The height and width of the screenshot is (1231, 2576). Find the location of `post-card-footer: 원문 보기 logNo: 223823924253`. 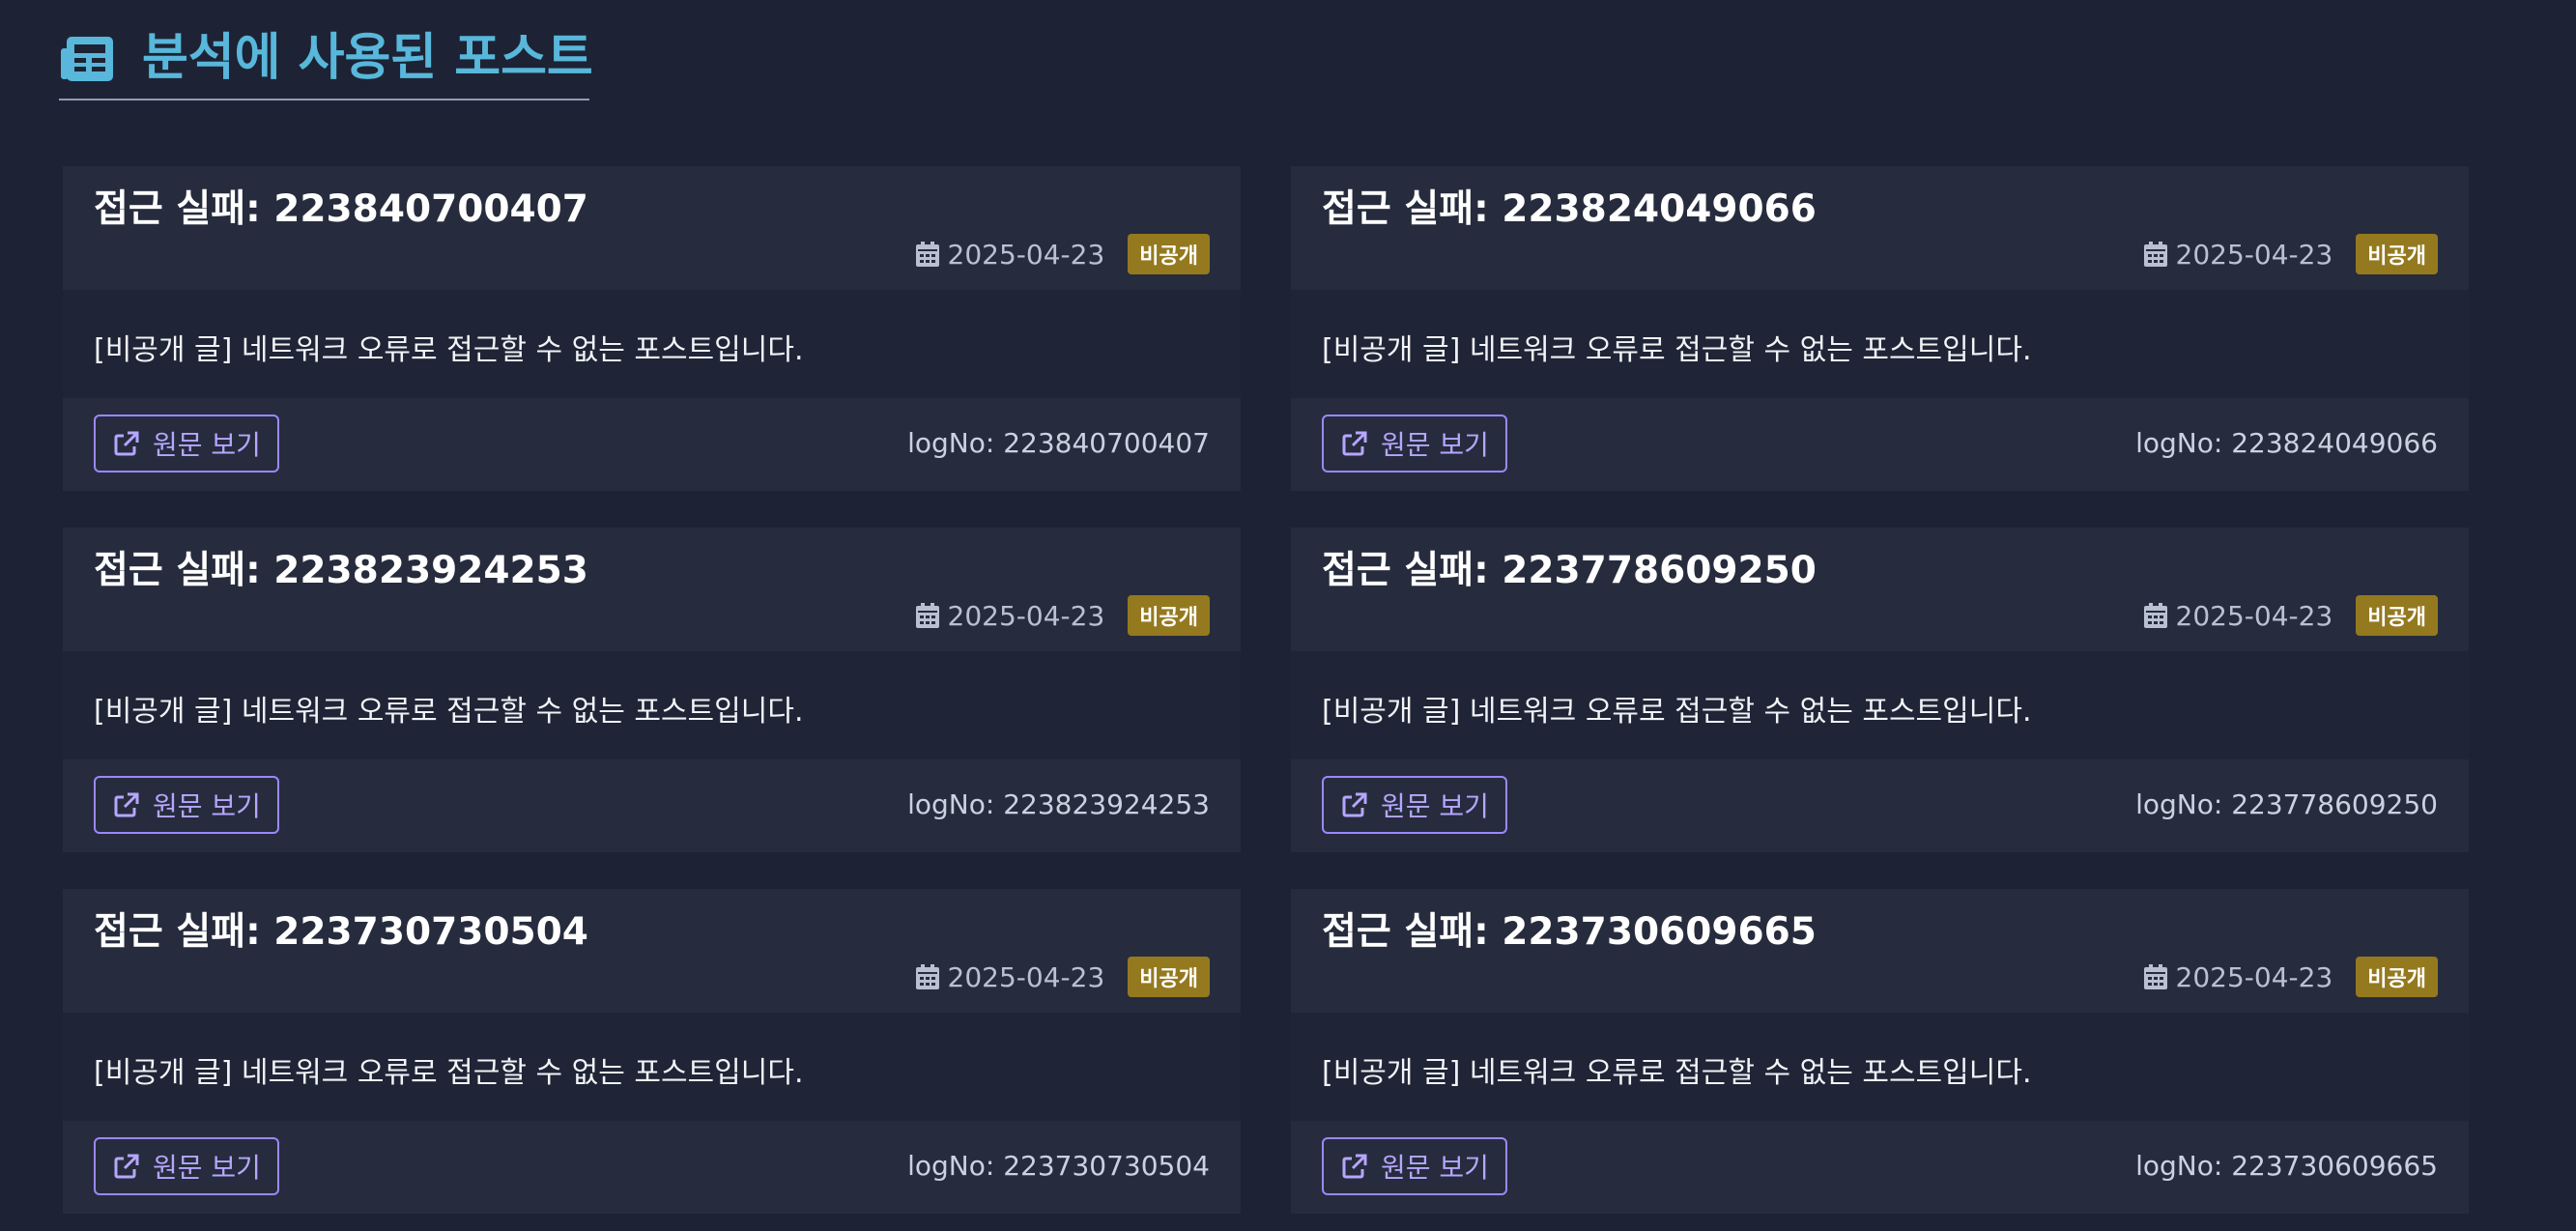

post-card-footer: 원문 보기 logNo: 223823924253 is located at coordinates (652, 805).